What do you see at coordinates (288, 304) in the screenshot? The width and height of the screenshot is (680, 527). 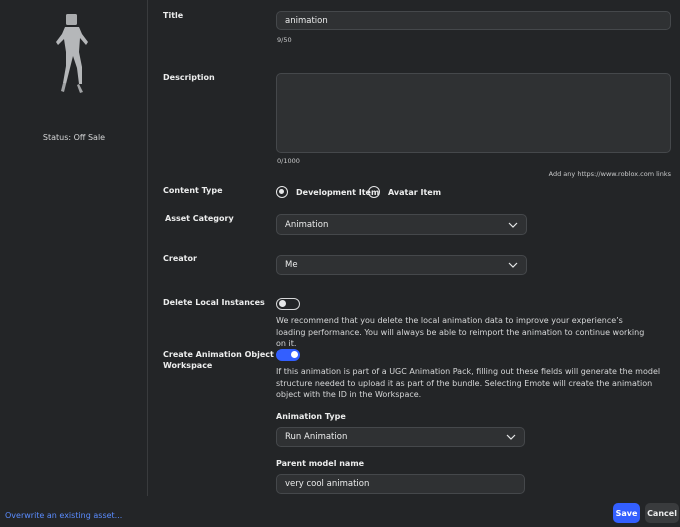 I see `delete-local-toggle` at bounding box center [288, 304].